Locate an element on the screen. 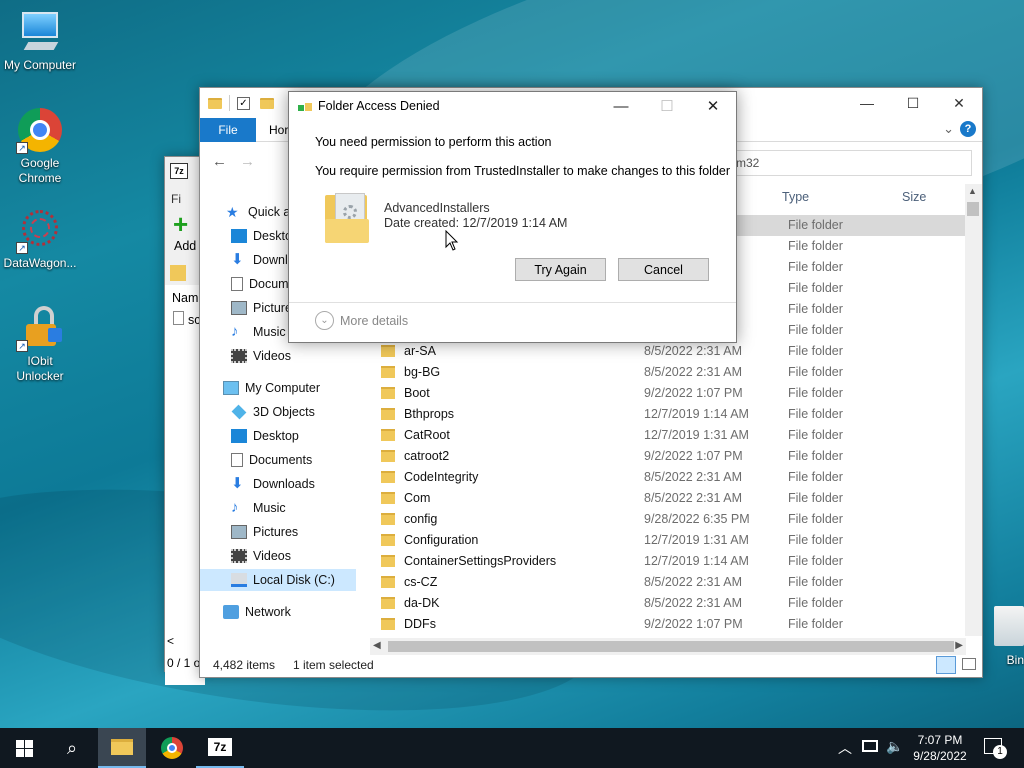 The width and height of the screenshot is (1024, 768). nav-item-videos: Videos is located at coordinates (261, 356).